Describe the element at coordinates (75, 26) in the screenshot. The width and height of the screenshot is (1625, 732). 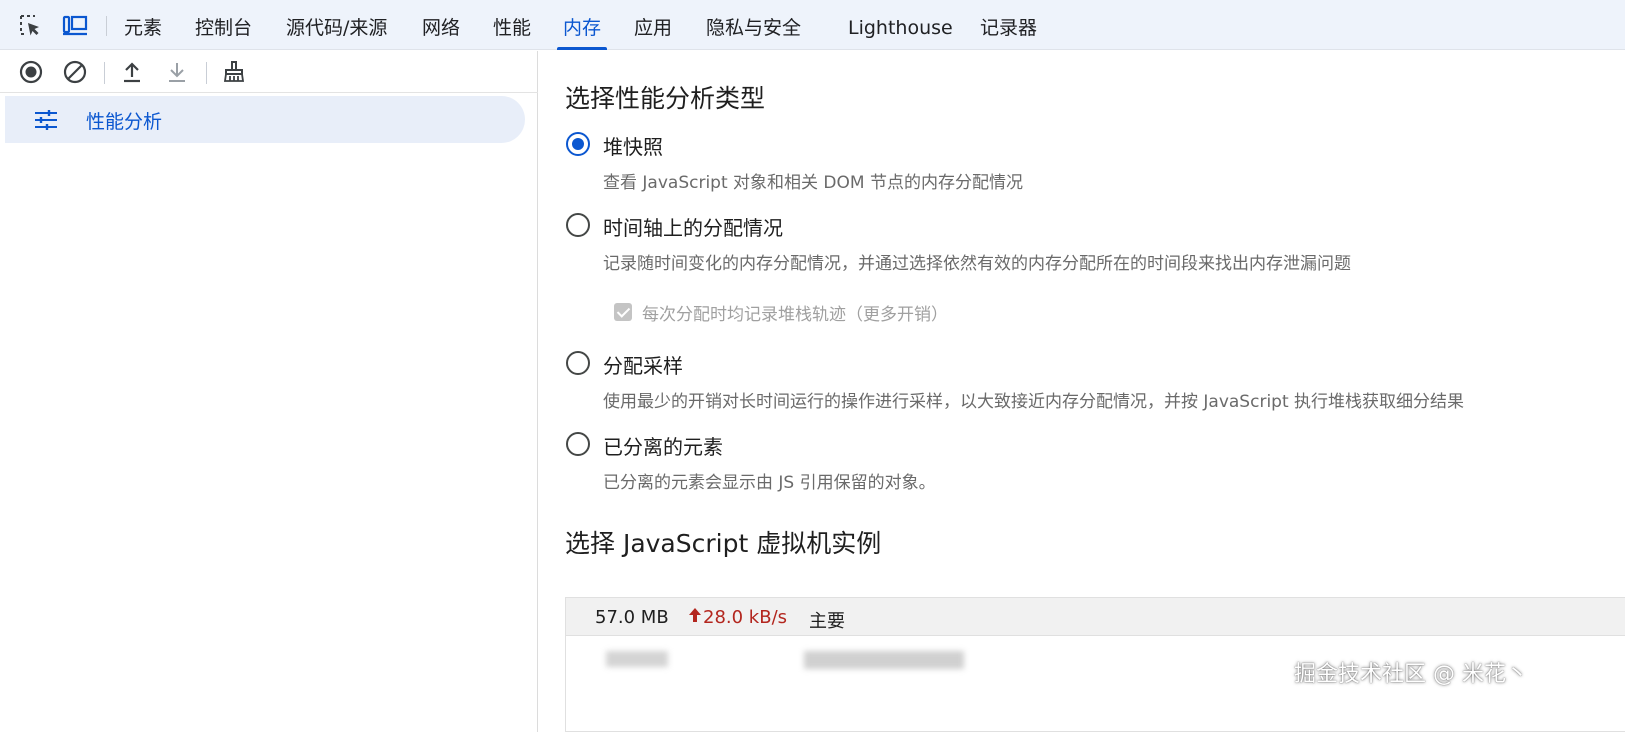
I see `device-toolbar-icon` at that location.